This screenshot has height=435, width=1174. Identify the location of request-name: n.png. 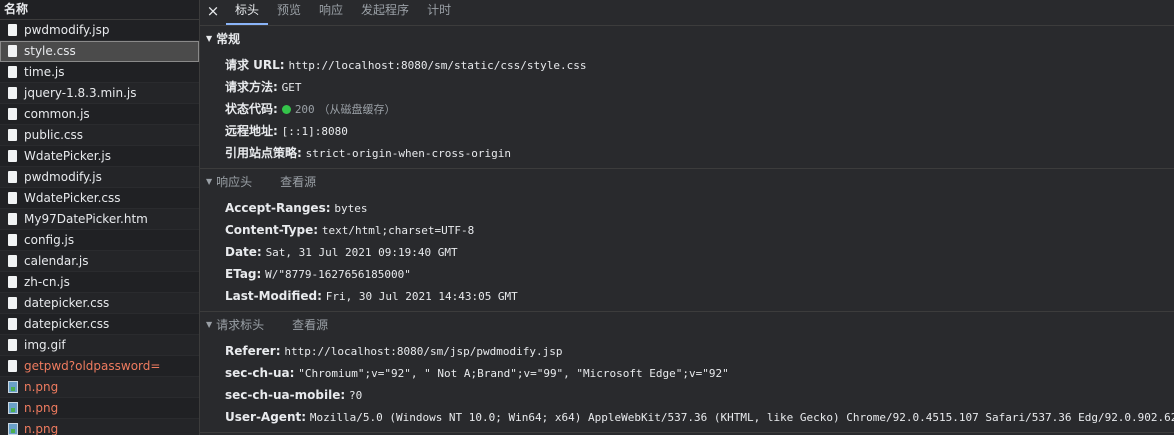
(41, 428).